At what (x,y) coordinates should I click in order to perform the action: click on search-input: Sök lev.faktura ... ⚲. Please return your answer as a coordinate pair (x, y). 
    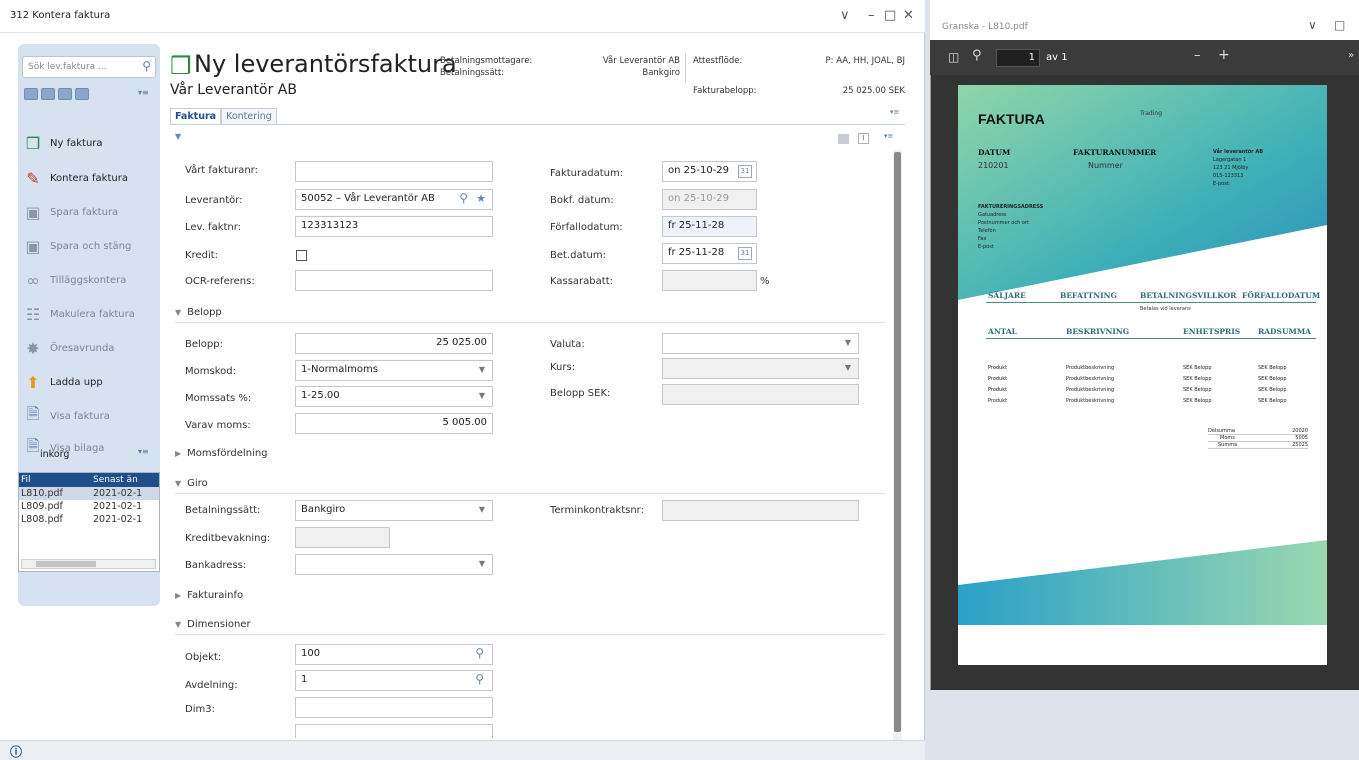
    Looking at the image, I should click on (89, 67).